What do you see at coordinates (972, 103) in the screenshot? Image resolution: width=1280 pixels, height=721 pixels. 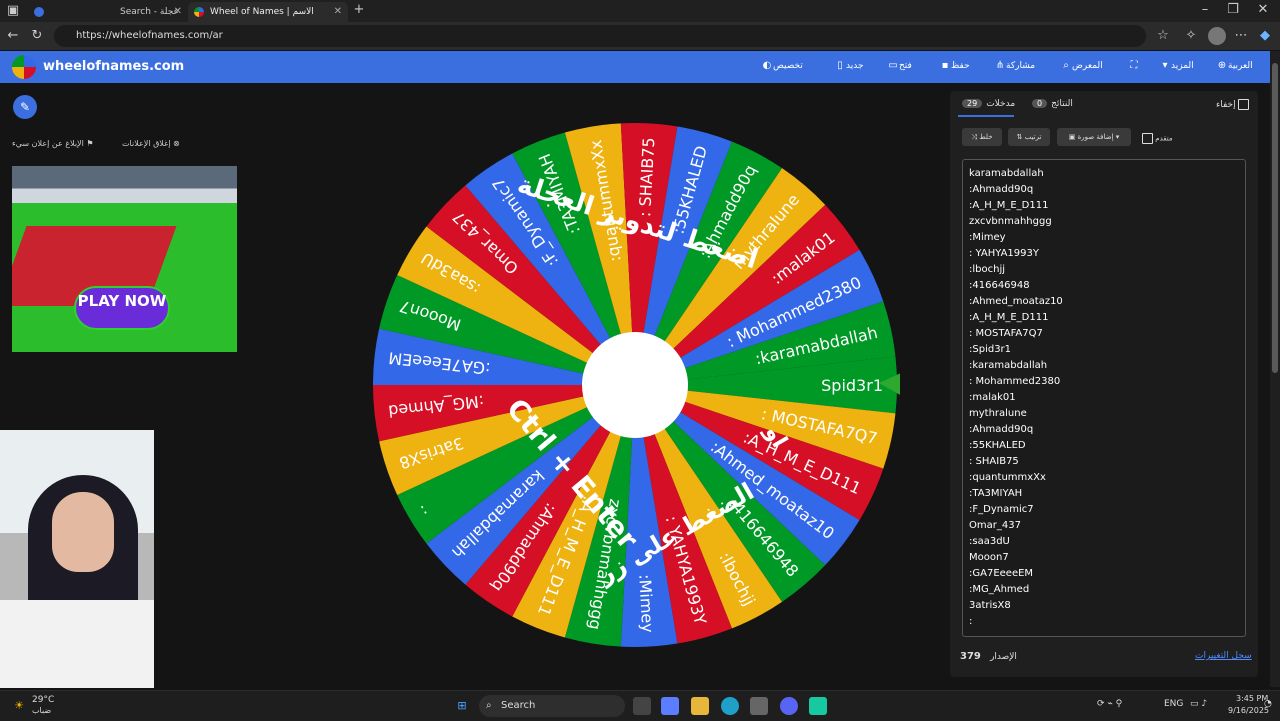 I see `entries-count-badge: 29` at bounding box center [972, 103].